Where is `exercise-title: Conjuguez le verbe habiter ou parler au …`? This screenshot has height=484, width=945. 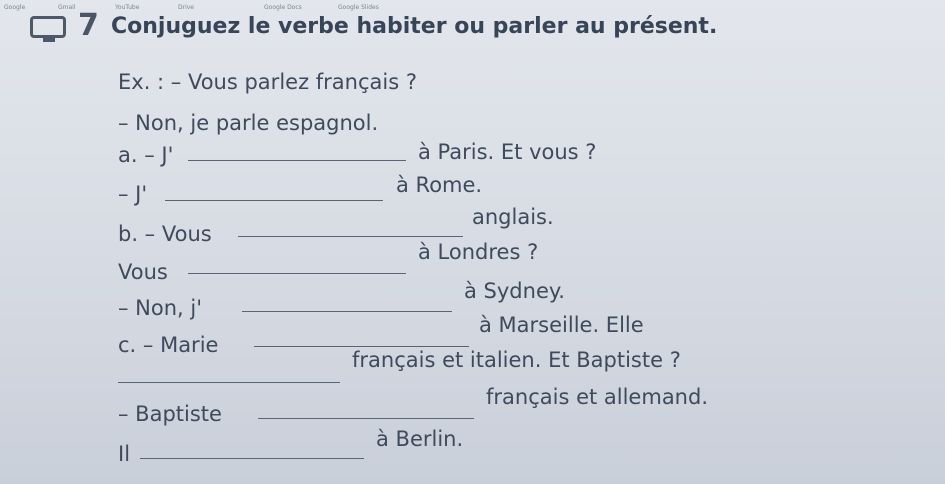 exercise-title: Conjuguez le verbe habiter ou parler au … is located at coordinates (414, 26).